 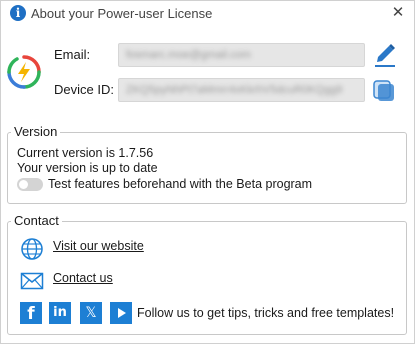 I want to click on device-id-label: Device ID:, so click(x=84, y=89).